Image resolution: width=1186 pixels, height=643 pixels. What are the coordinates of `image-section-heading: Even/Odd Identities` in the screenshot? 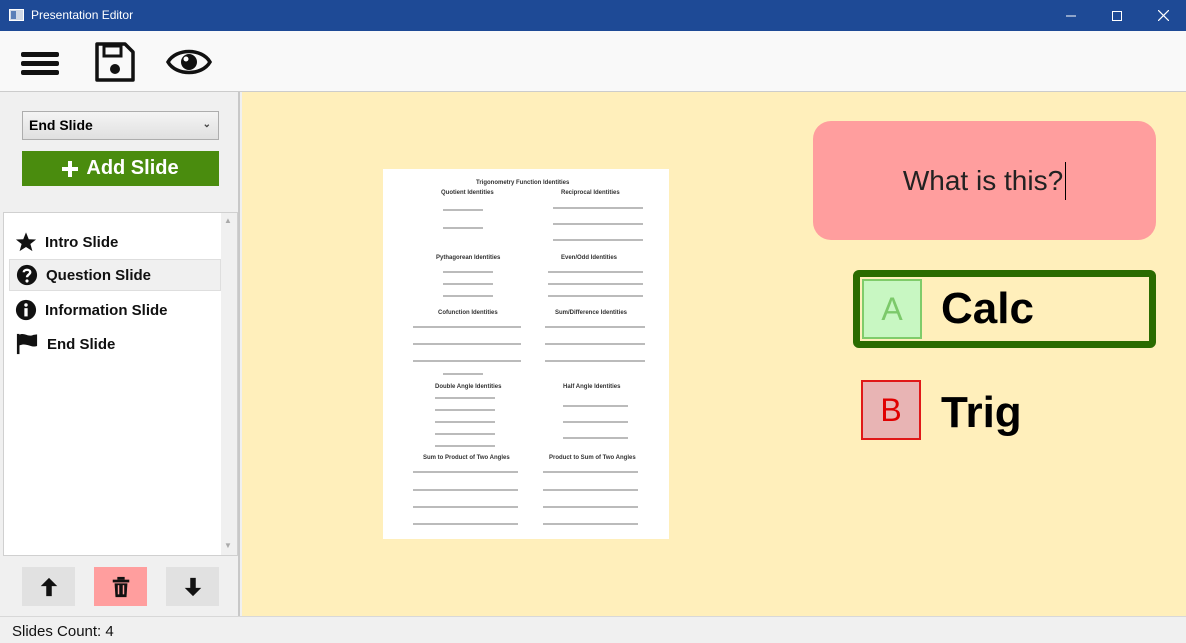 It's located at (589, 258).